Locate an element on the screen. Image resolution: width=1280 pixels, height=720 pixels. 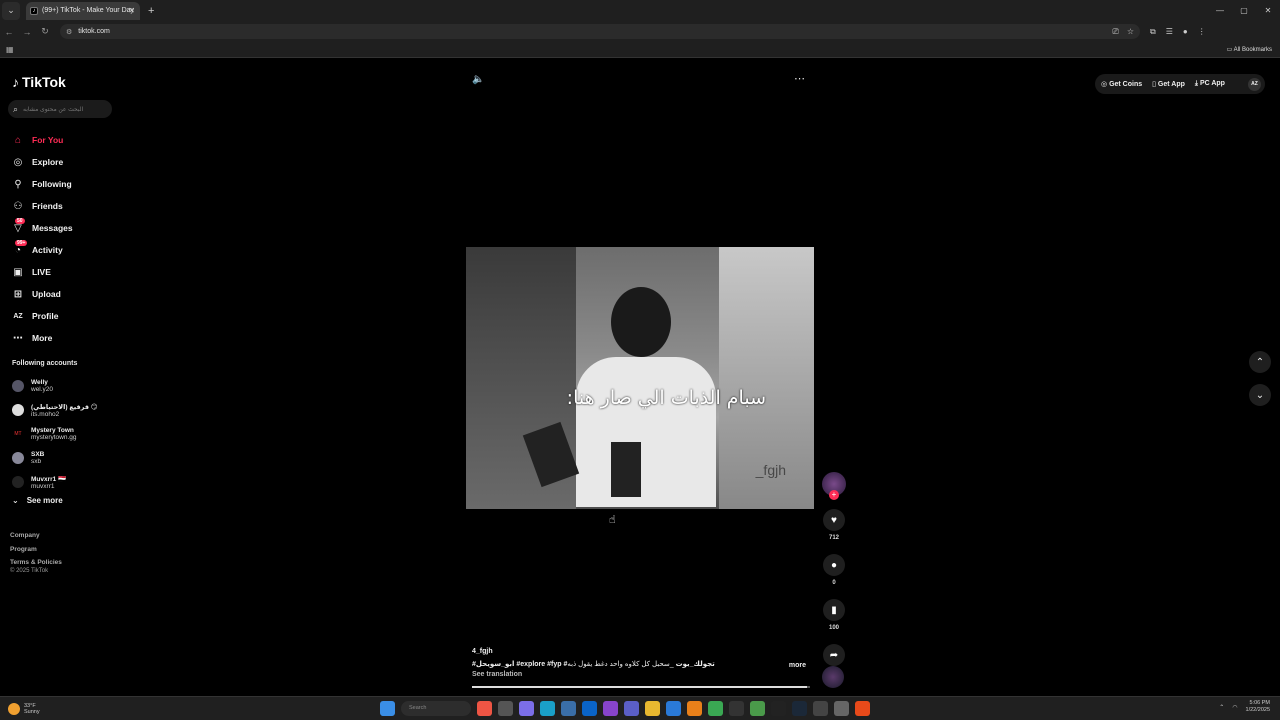
footer-company-link: Company is located at coordinates (36, 536).